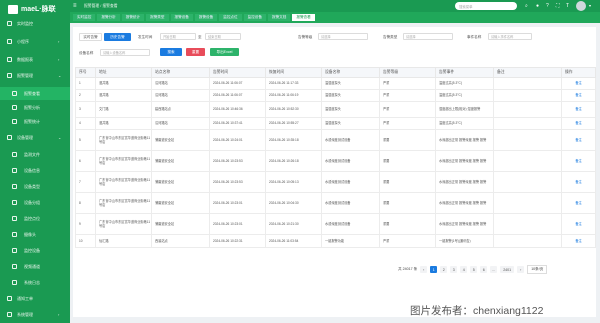 Image resolution: width=600 pixels, height=323 pixels. Describe the element at coordinates (484, 269) in the screenshot. I see `page-6: 6` at that location.